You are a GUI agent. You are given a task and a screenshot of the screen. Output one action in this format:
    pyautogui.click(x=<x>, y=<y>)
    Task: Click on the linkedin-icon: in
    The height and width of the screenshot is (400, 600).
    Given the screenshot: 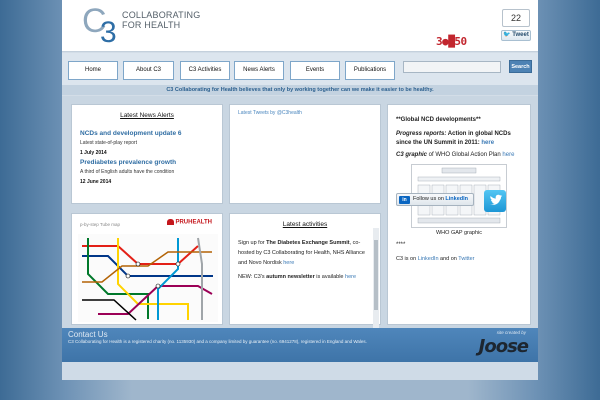 What is the action you would take?
    pyautogui.click(x=404, y=200)
    